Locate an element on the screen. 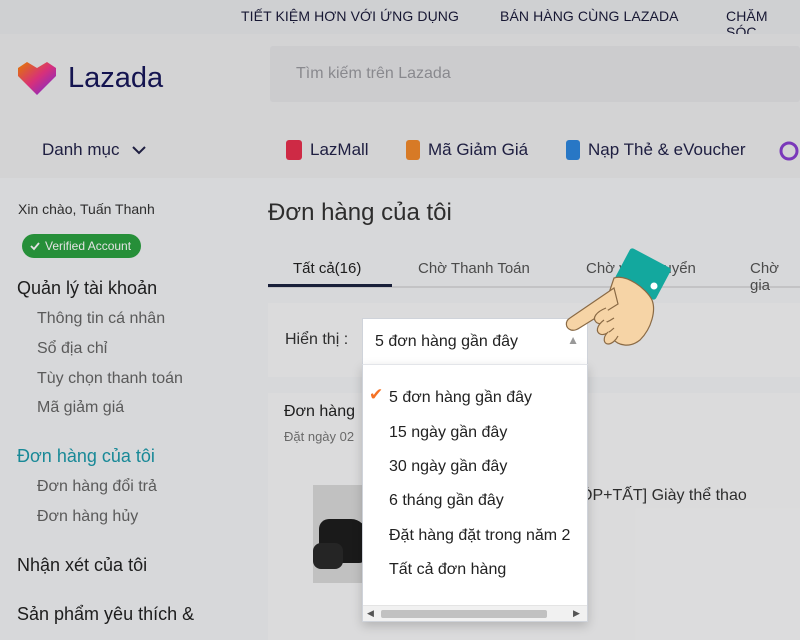 Image resolution: width=800 pixels, height=640 pixels. order-title: Đơn hàng is located at coordinates (319, 412).